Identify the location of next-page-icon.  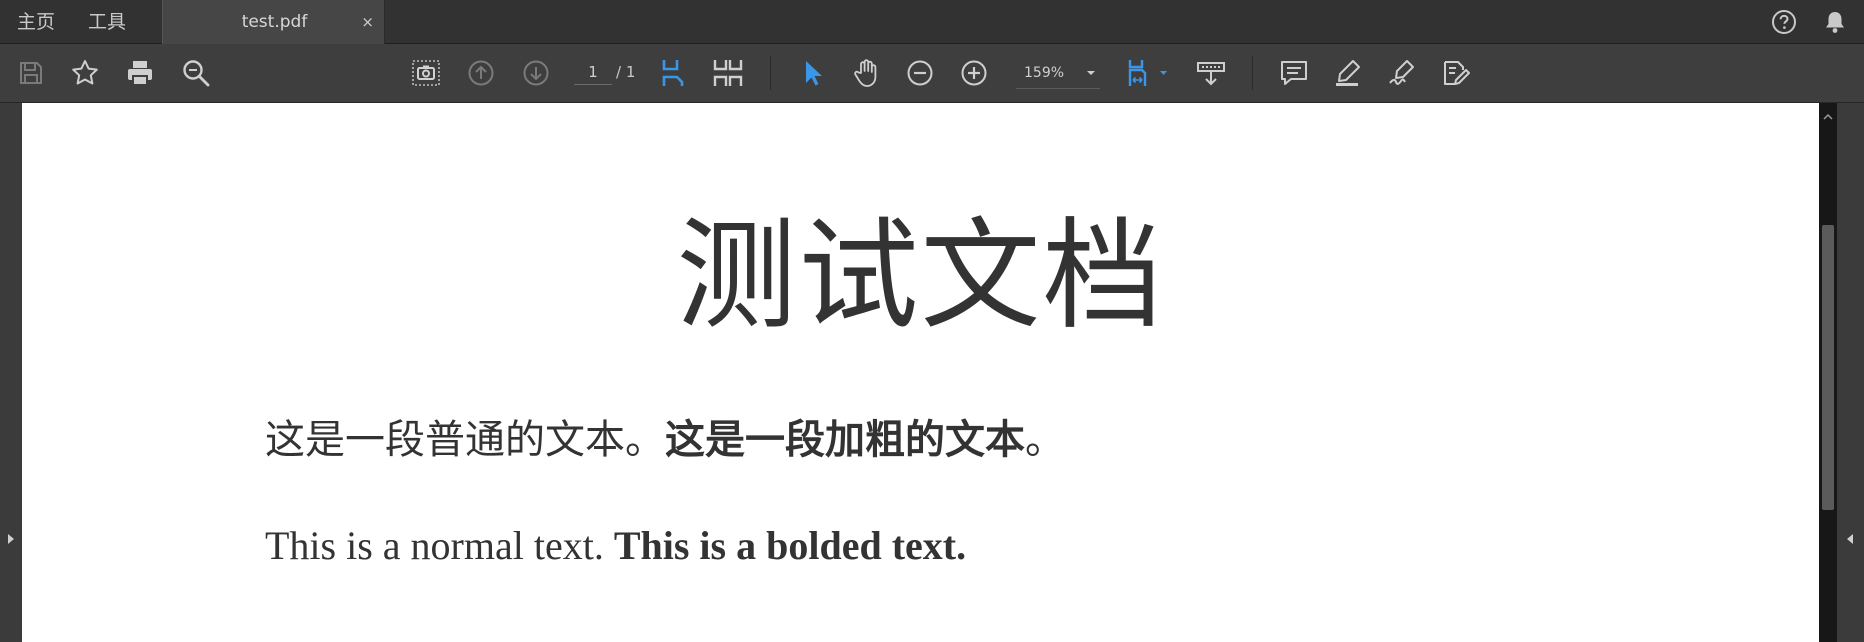
(536, 73).